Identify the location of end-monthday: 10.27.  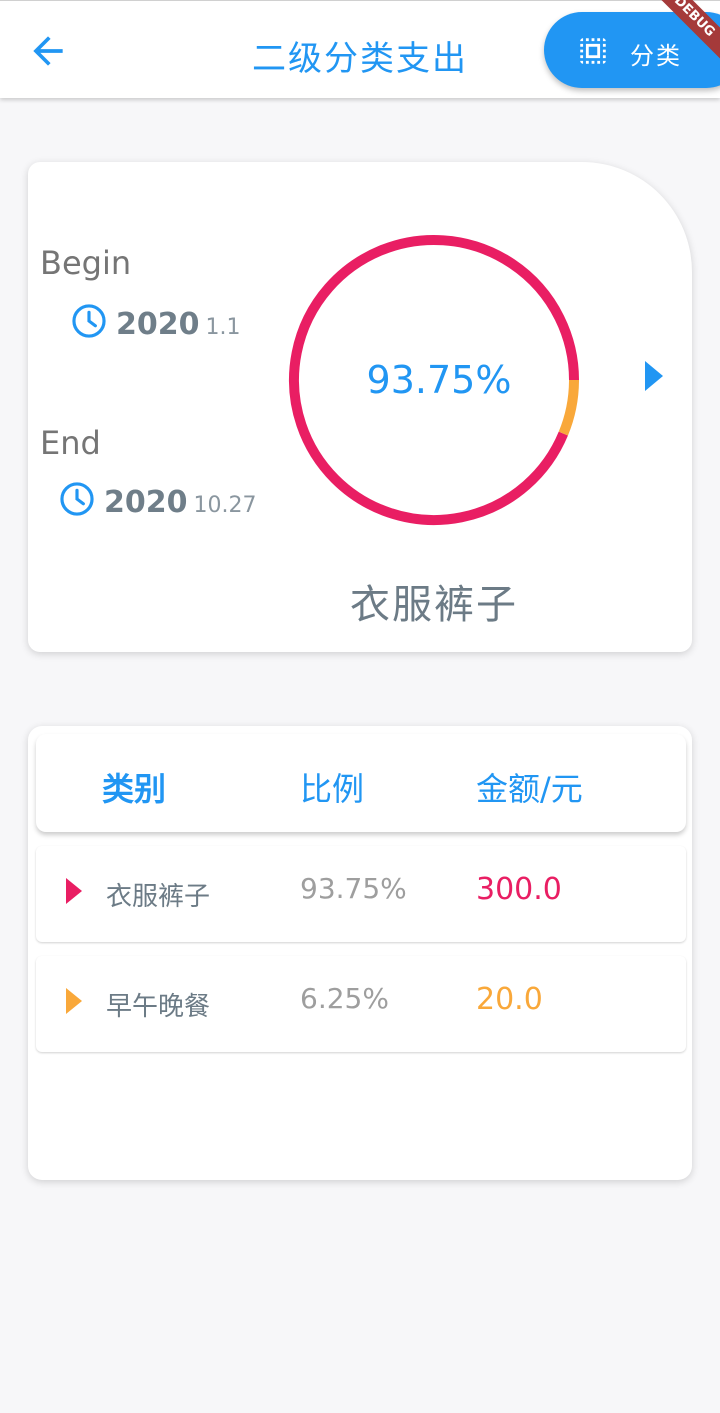
(225, 505).